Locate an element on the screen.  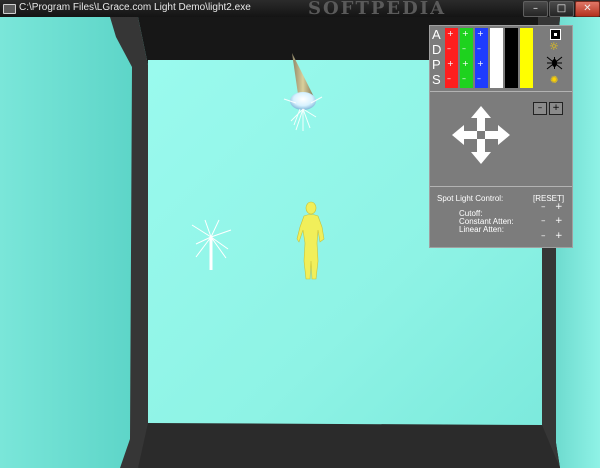
row-label-a: A is located at coordinates (436, 34).